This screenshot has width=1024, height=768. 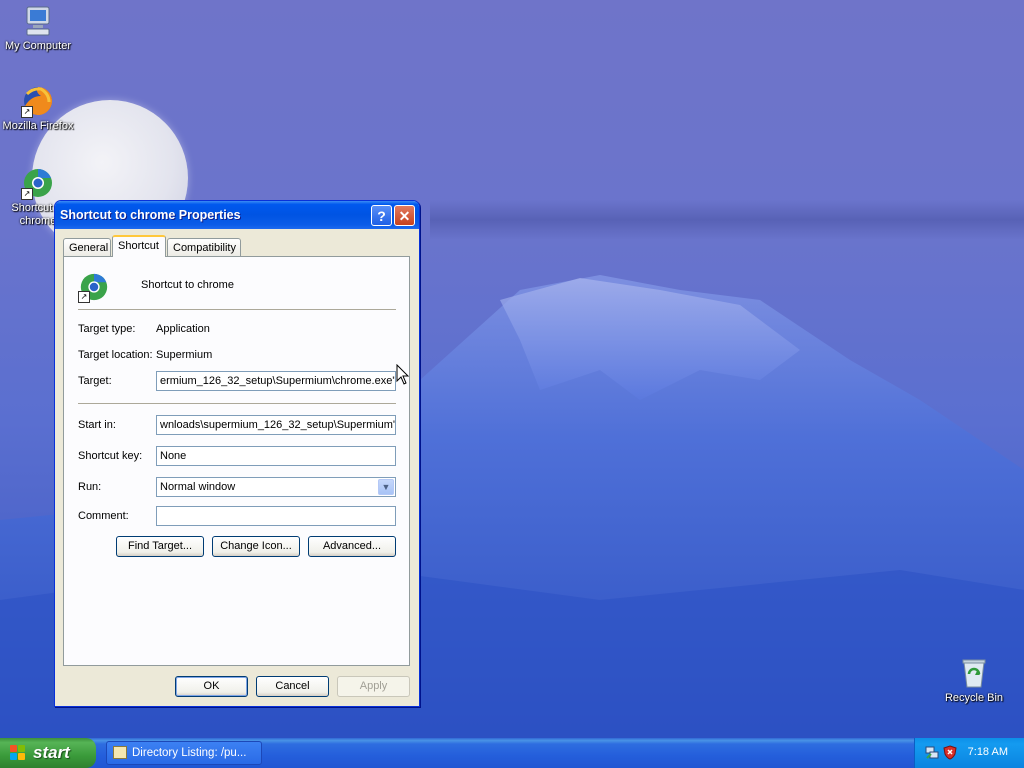 I want to click on recycle-bin-icon, so click(x=974, y=673).